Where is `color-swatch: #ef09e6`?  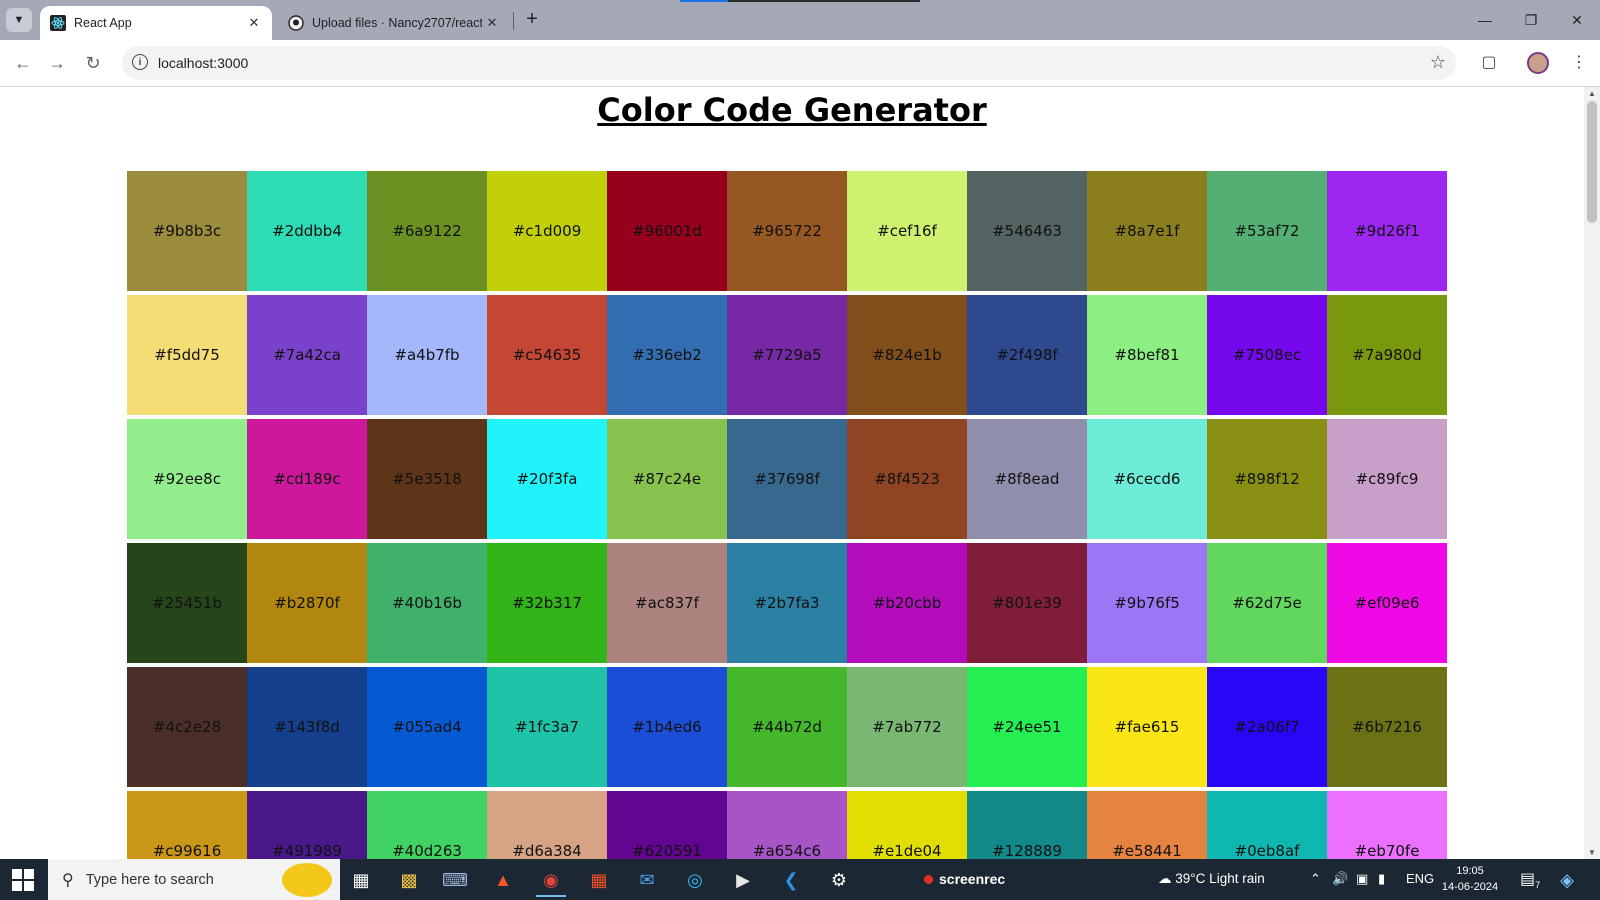
color-swatch: #ef09e6 is located at coordinates (1387, 603).